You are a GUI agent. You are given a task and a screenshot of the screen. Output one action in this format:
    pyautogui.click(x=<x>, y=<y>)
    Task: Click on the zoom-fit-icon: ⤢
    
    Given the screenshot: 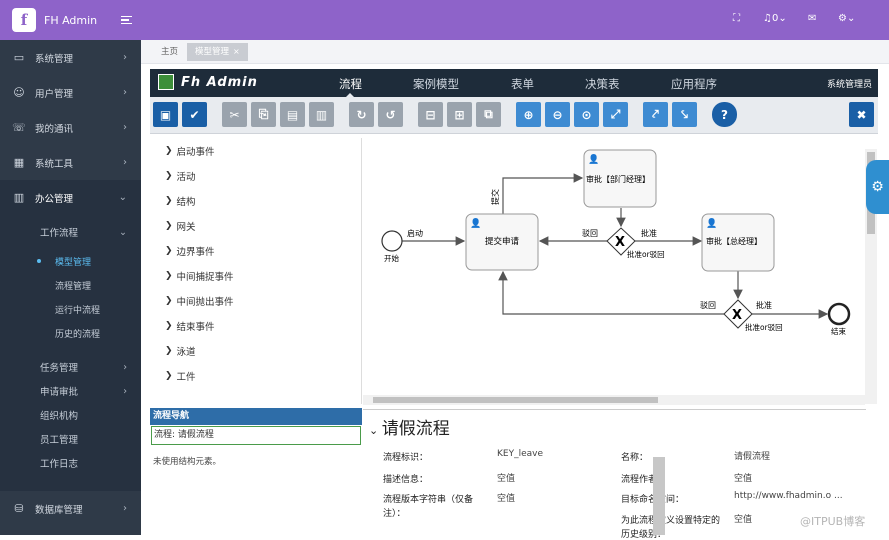 What is the action you would take?
    pyautogui.click(x=615, y=114)
    